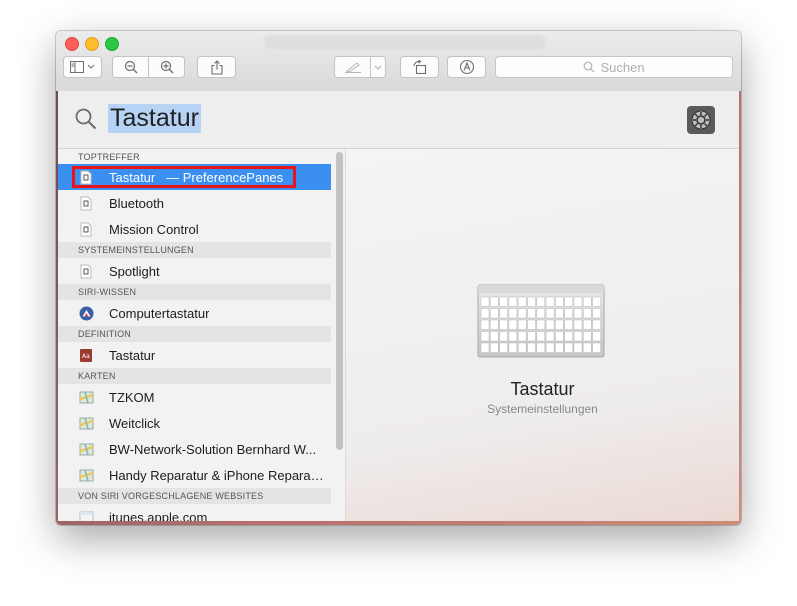 This screenshot has height=606, width=797. I want to click on annotate-button, so click(466, 67).